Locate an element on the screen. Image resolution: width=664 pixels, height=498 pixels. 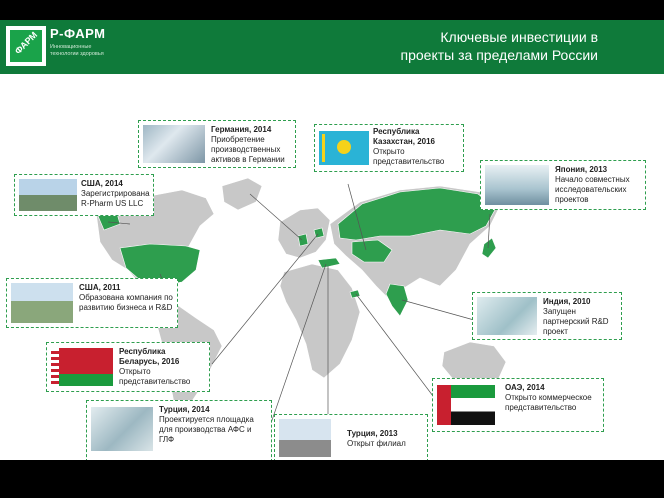
modern-building-photo is located at coordinates (305, 438).